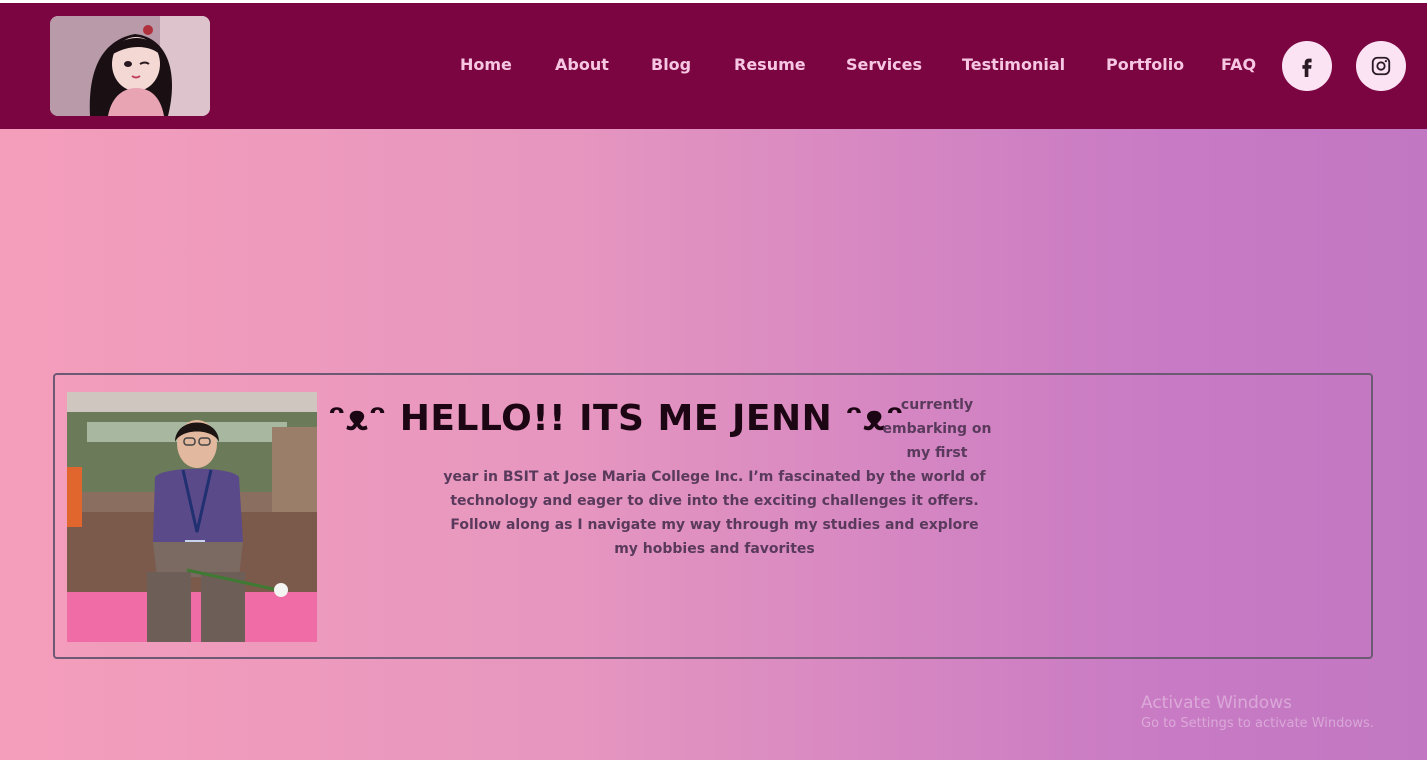 This screenshot has height=760, width=1427. Describe the element at coordinates (1238, 64) in the screenshot. I see `nav-faq: FAQ` at that location.